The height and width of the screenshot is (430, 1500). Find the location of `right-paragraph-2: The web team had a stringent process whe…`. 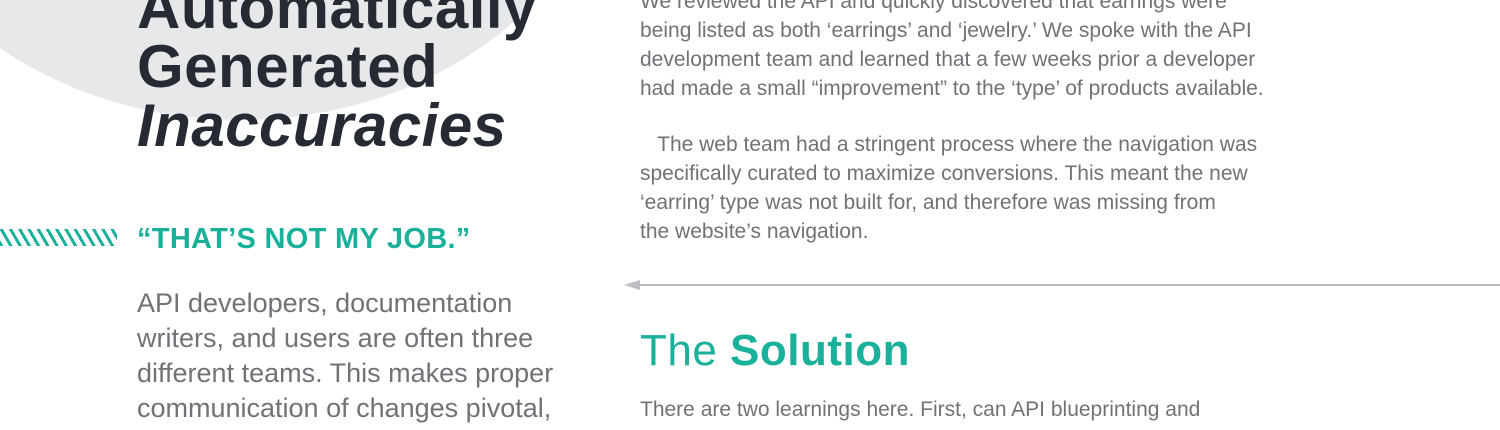

right-paragraph-2: The web team had a stringent process whe… is located at coordinates (948, 188).